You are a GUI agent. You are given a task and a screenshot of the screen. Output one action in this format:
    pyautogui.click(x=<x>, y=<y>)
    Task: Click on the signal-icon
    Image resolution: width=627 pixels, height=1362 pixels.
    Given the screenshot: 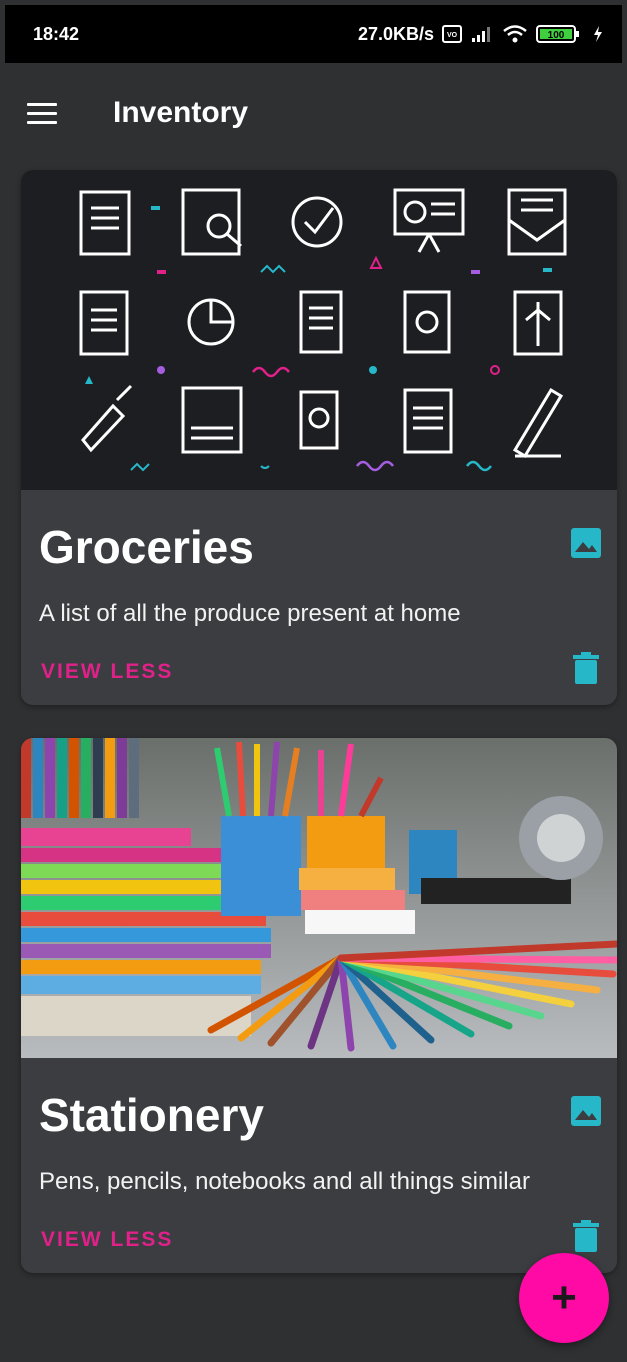 What is the action you would take?
    pyautogui.click(x=482, y=34)
    